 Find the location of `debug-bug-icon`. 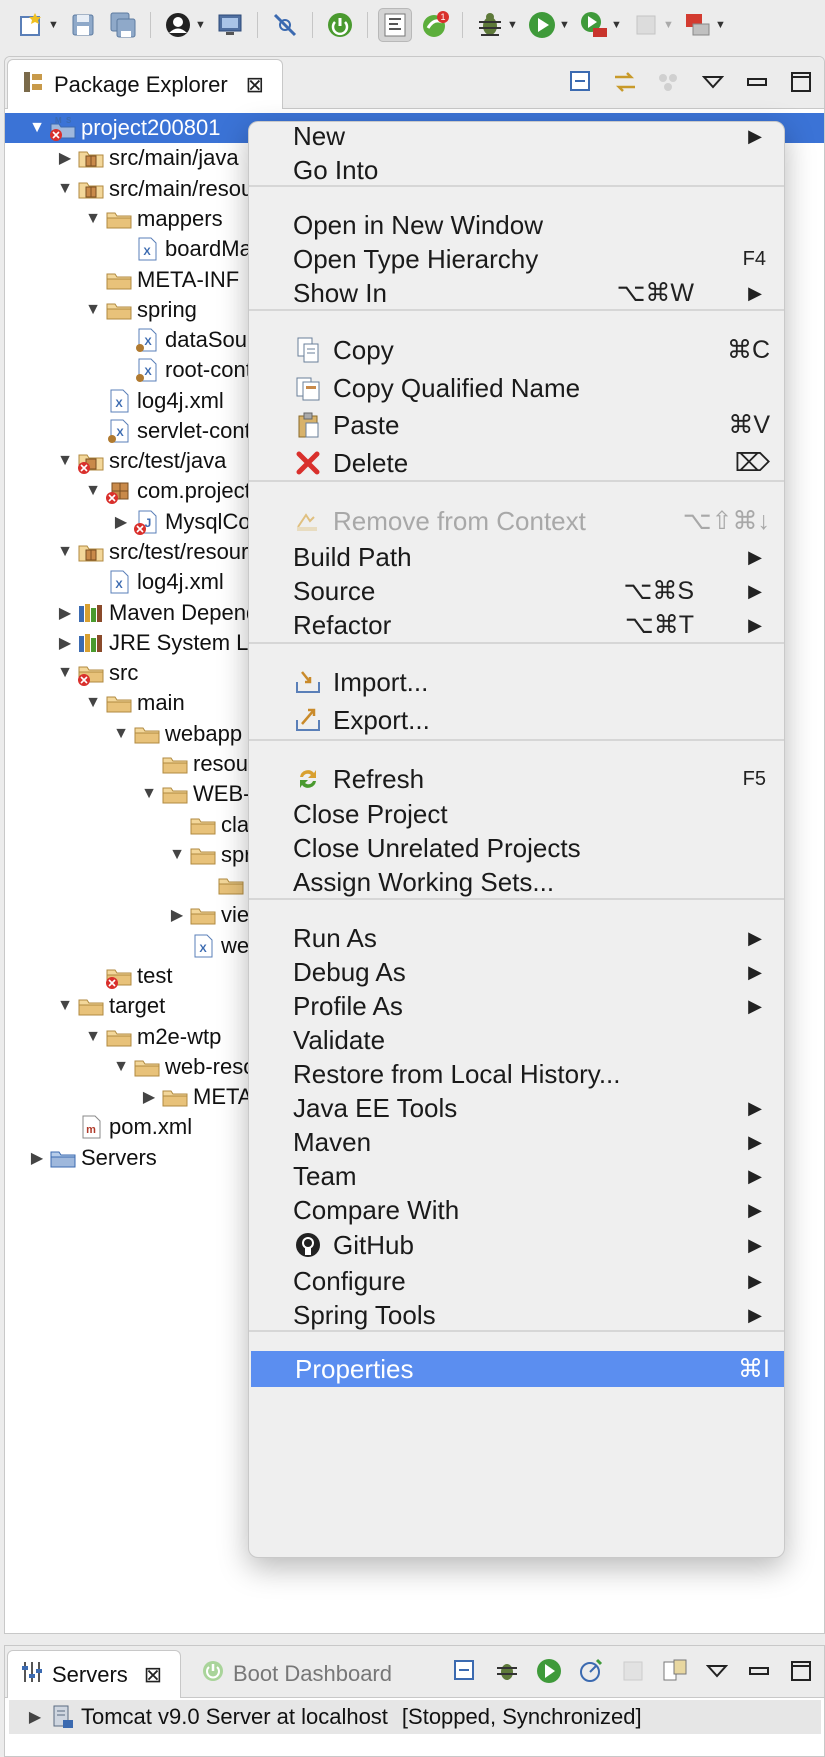

debug-bug-icon is located at coordinates (490, 25).